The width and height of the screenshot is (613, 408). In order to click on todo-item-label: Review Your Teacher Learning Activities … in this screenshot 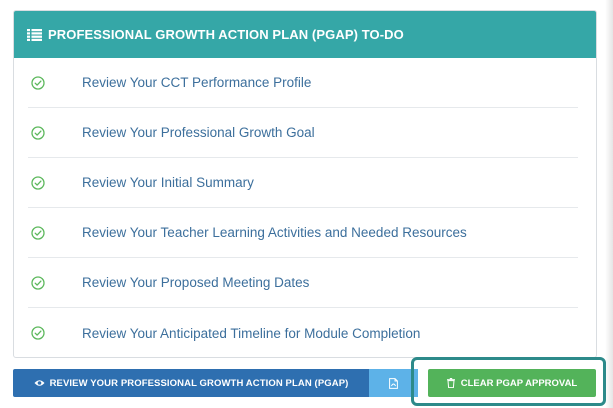, I will do `click(274, 232)`.